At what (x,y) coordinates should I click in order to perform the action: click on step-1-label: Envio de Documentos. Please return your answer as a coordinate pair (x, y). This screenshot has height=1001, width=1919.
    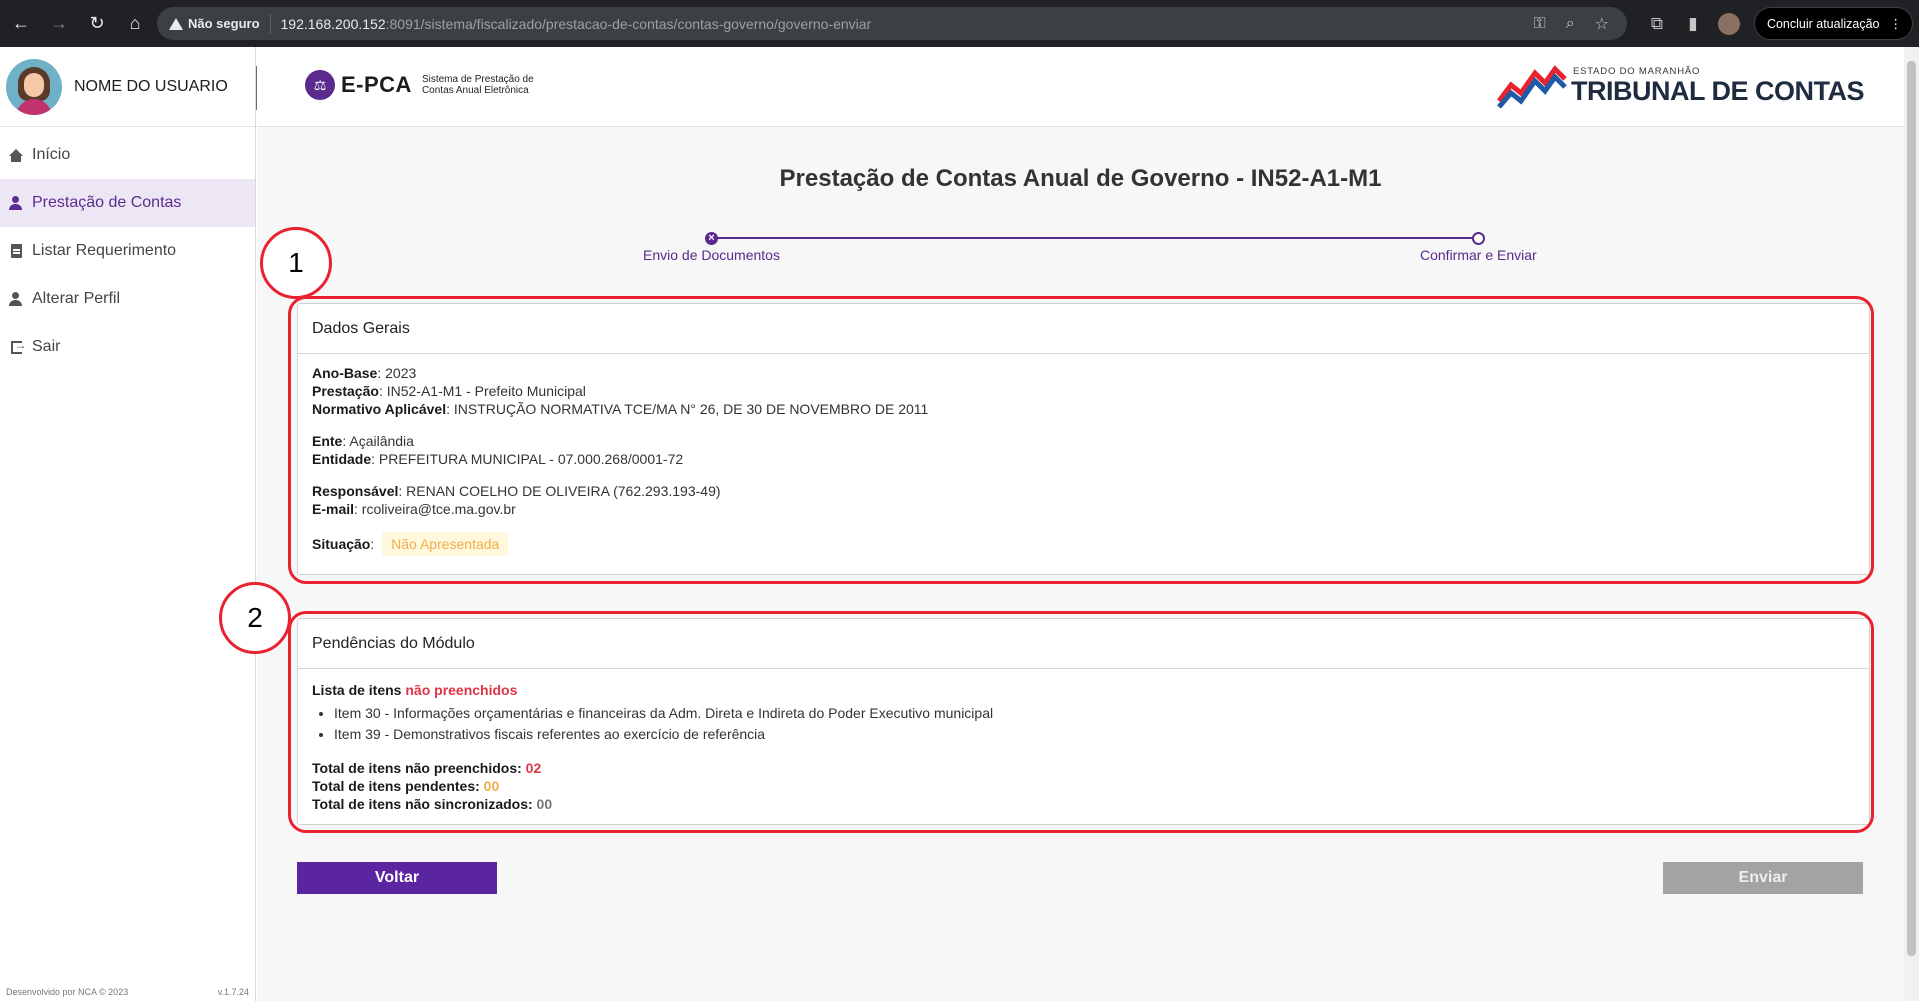
    Looking at the image, I should click on (711, 255).